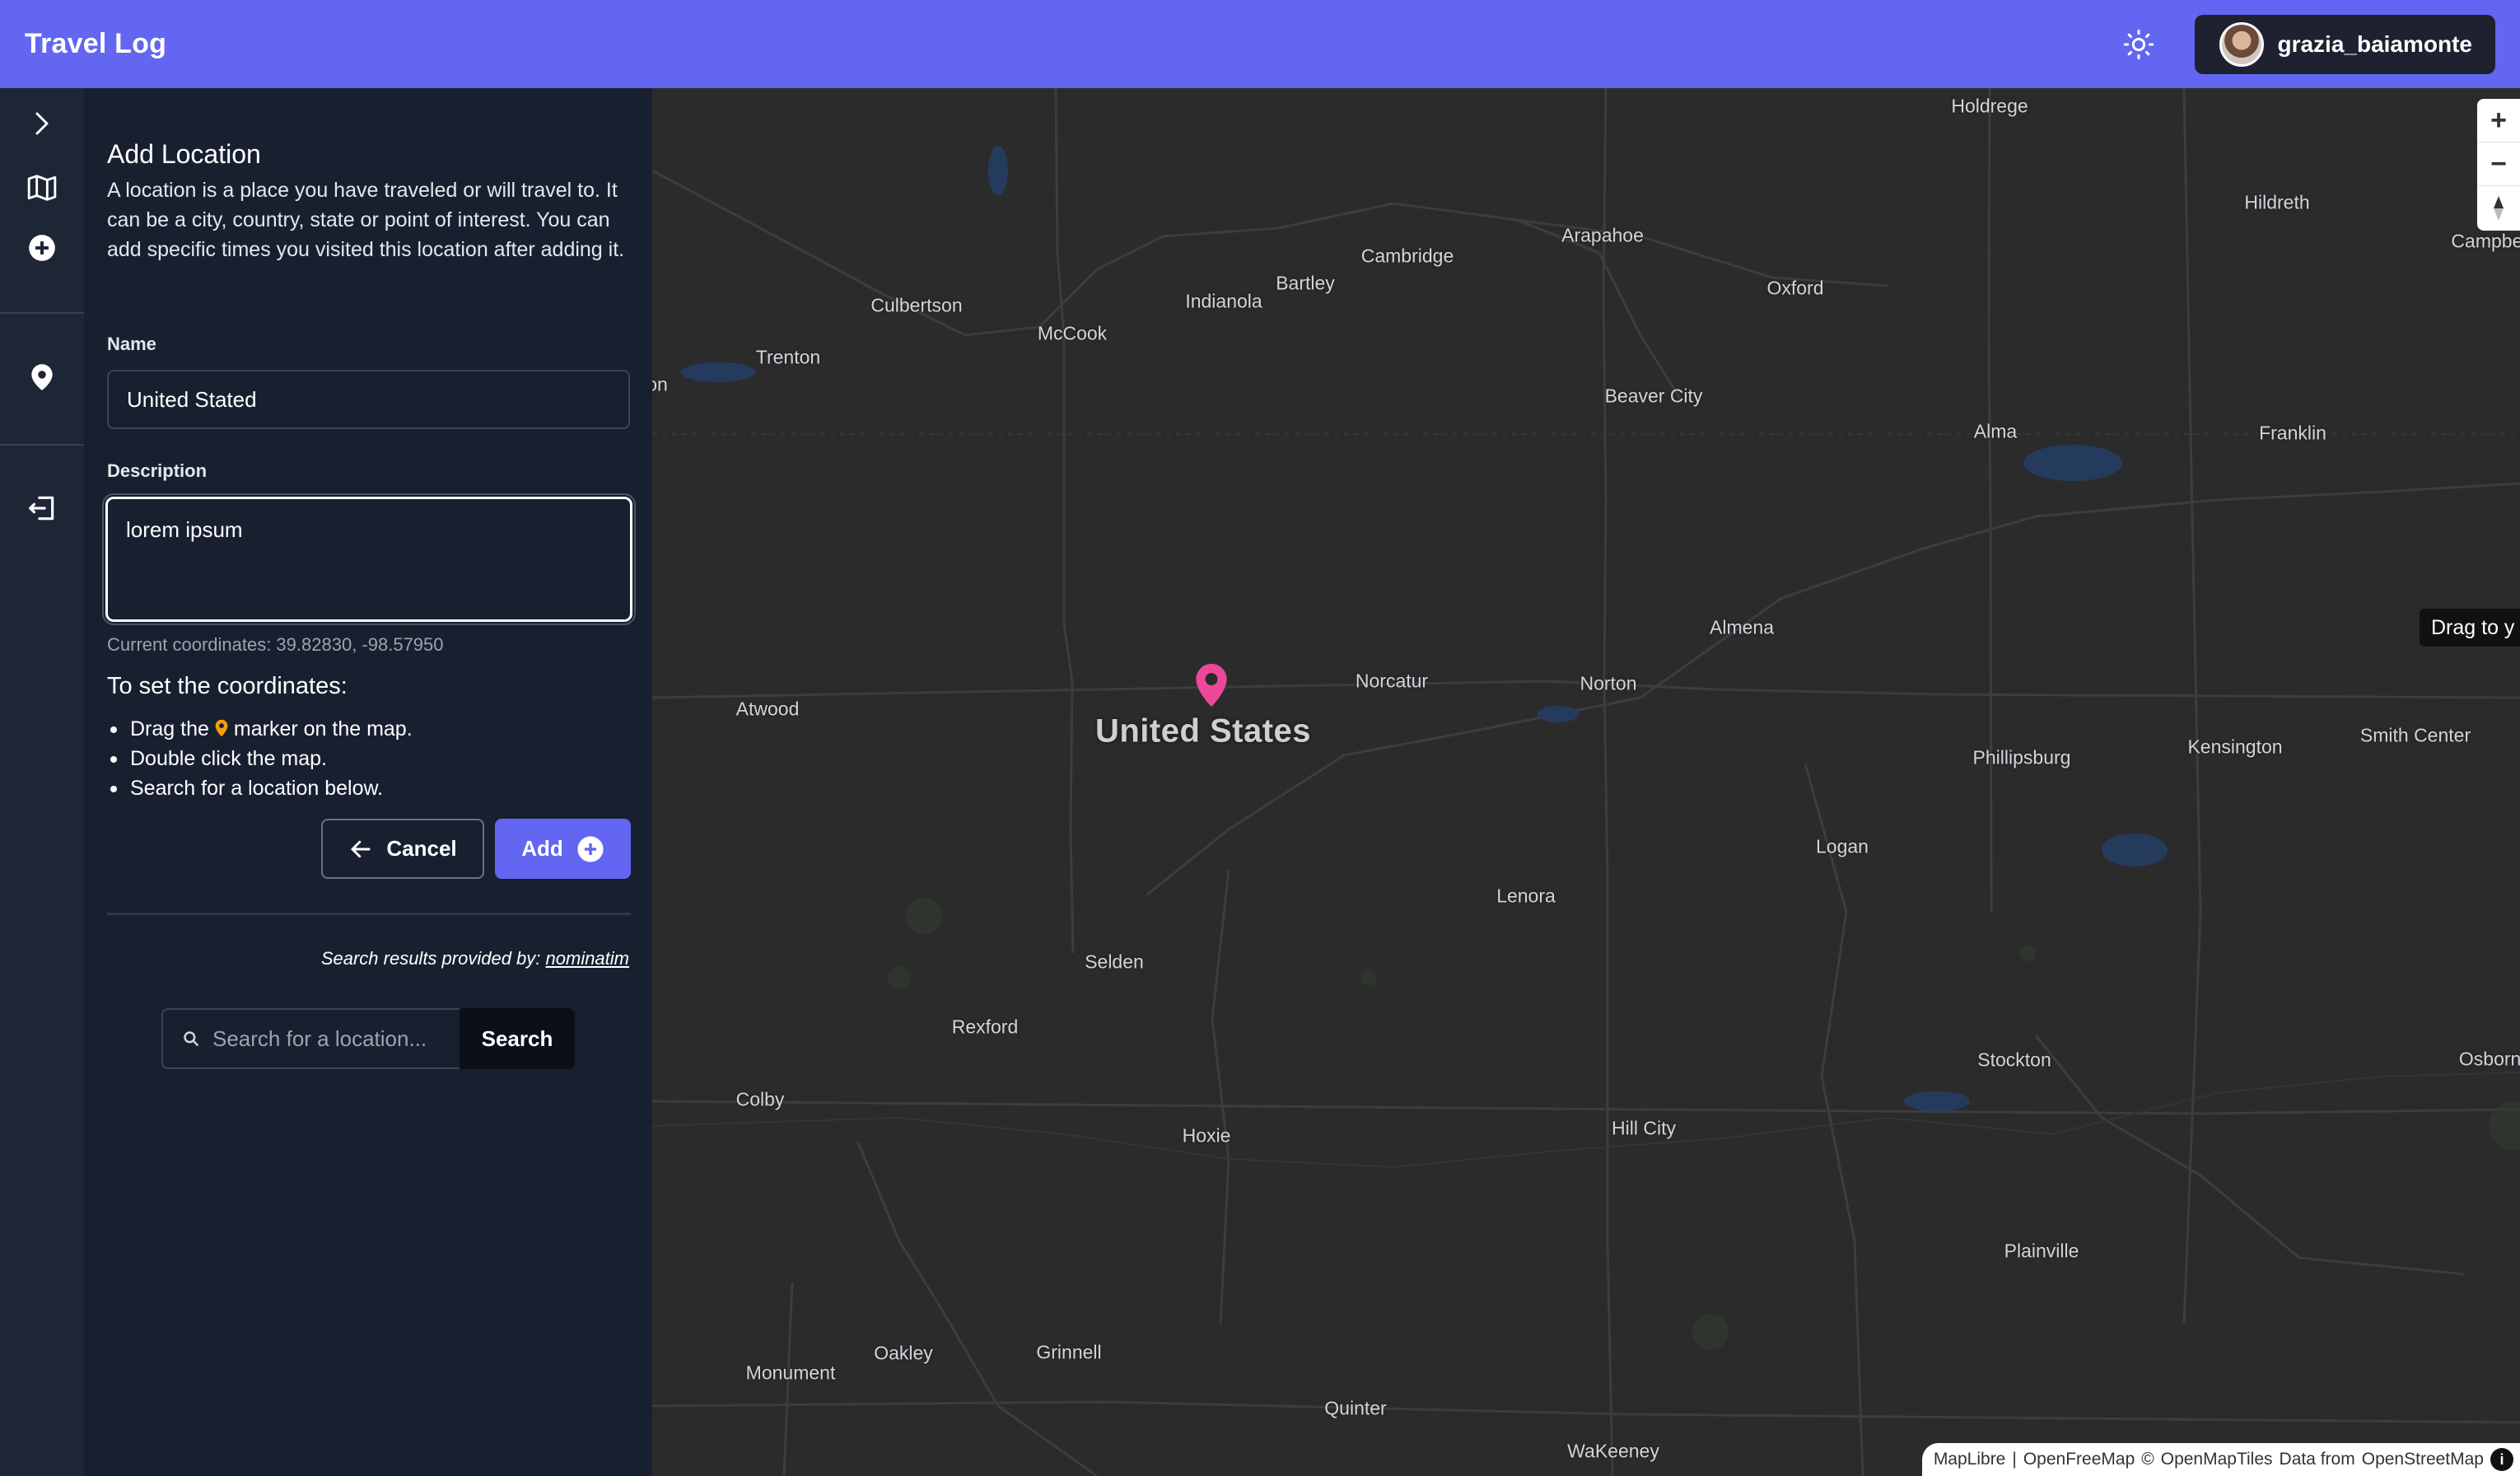 The width and height of the screenshot is (2520, 1476). Describe the element at coordinates (1526, 896) in the screenshot. I see `town-label: Lenora` at that location.